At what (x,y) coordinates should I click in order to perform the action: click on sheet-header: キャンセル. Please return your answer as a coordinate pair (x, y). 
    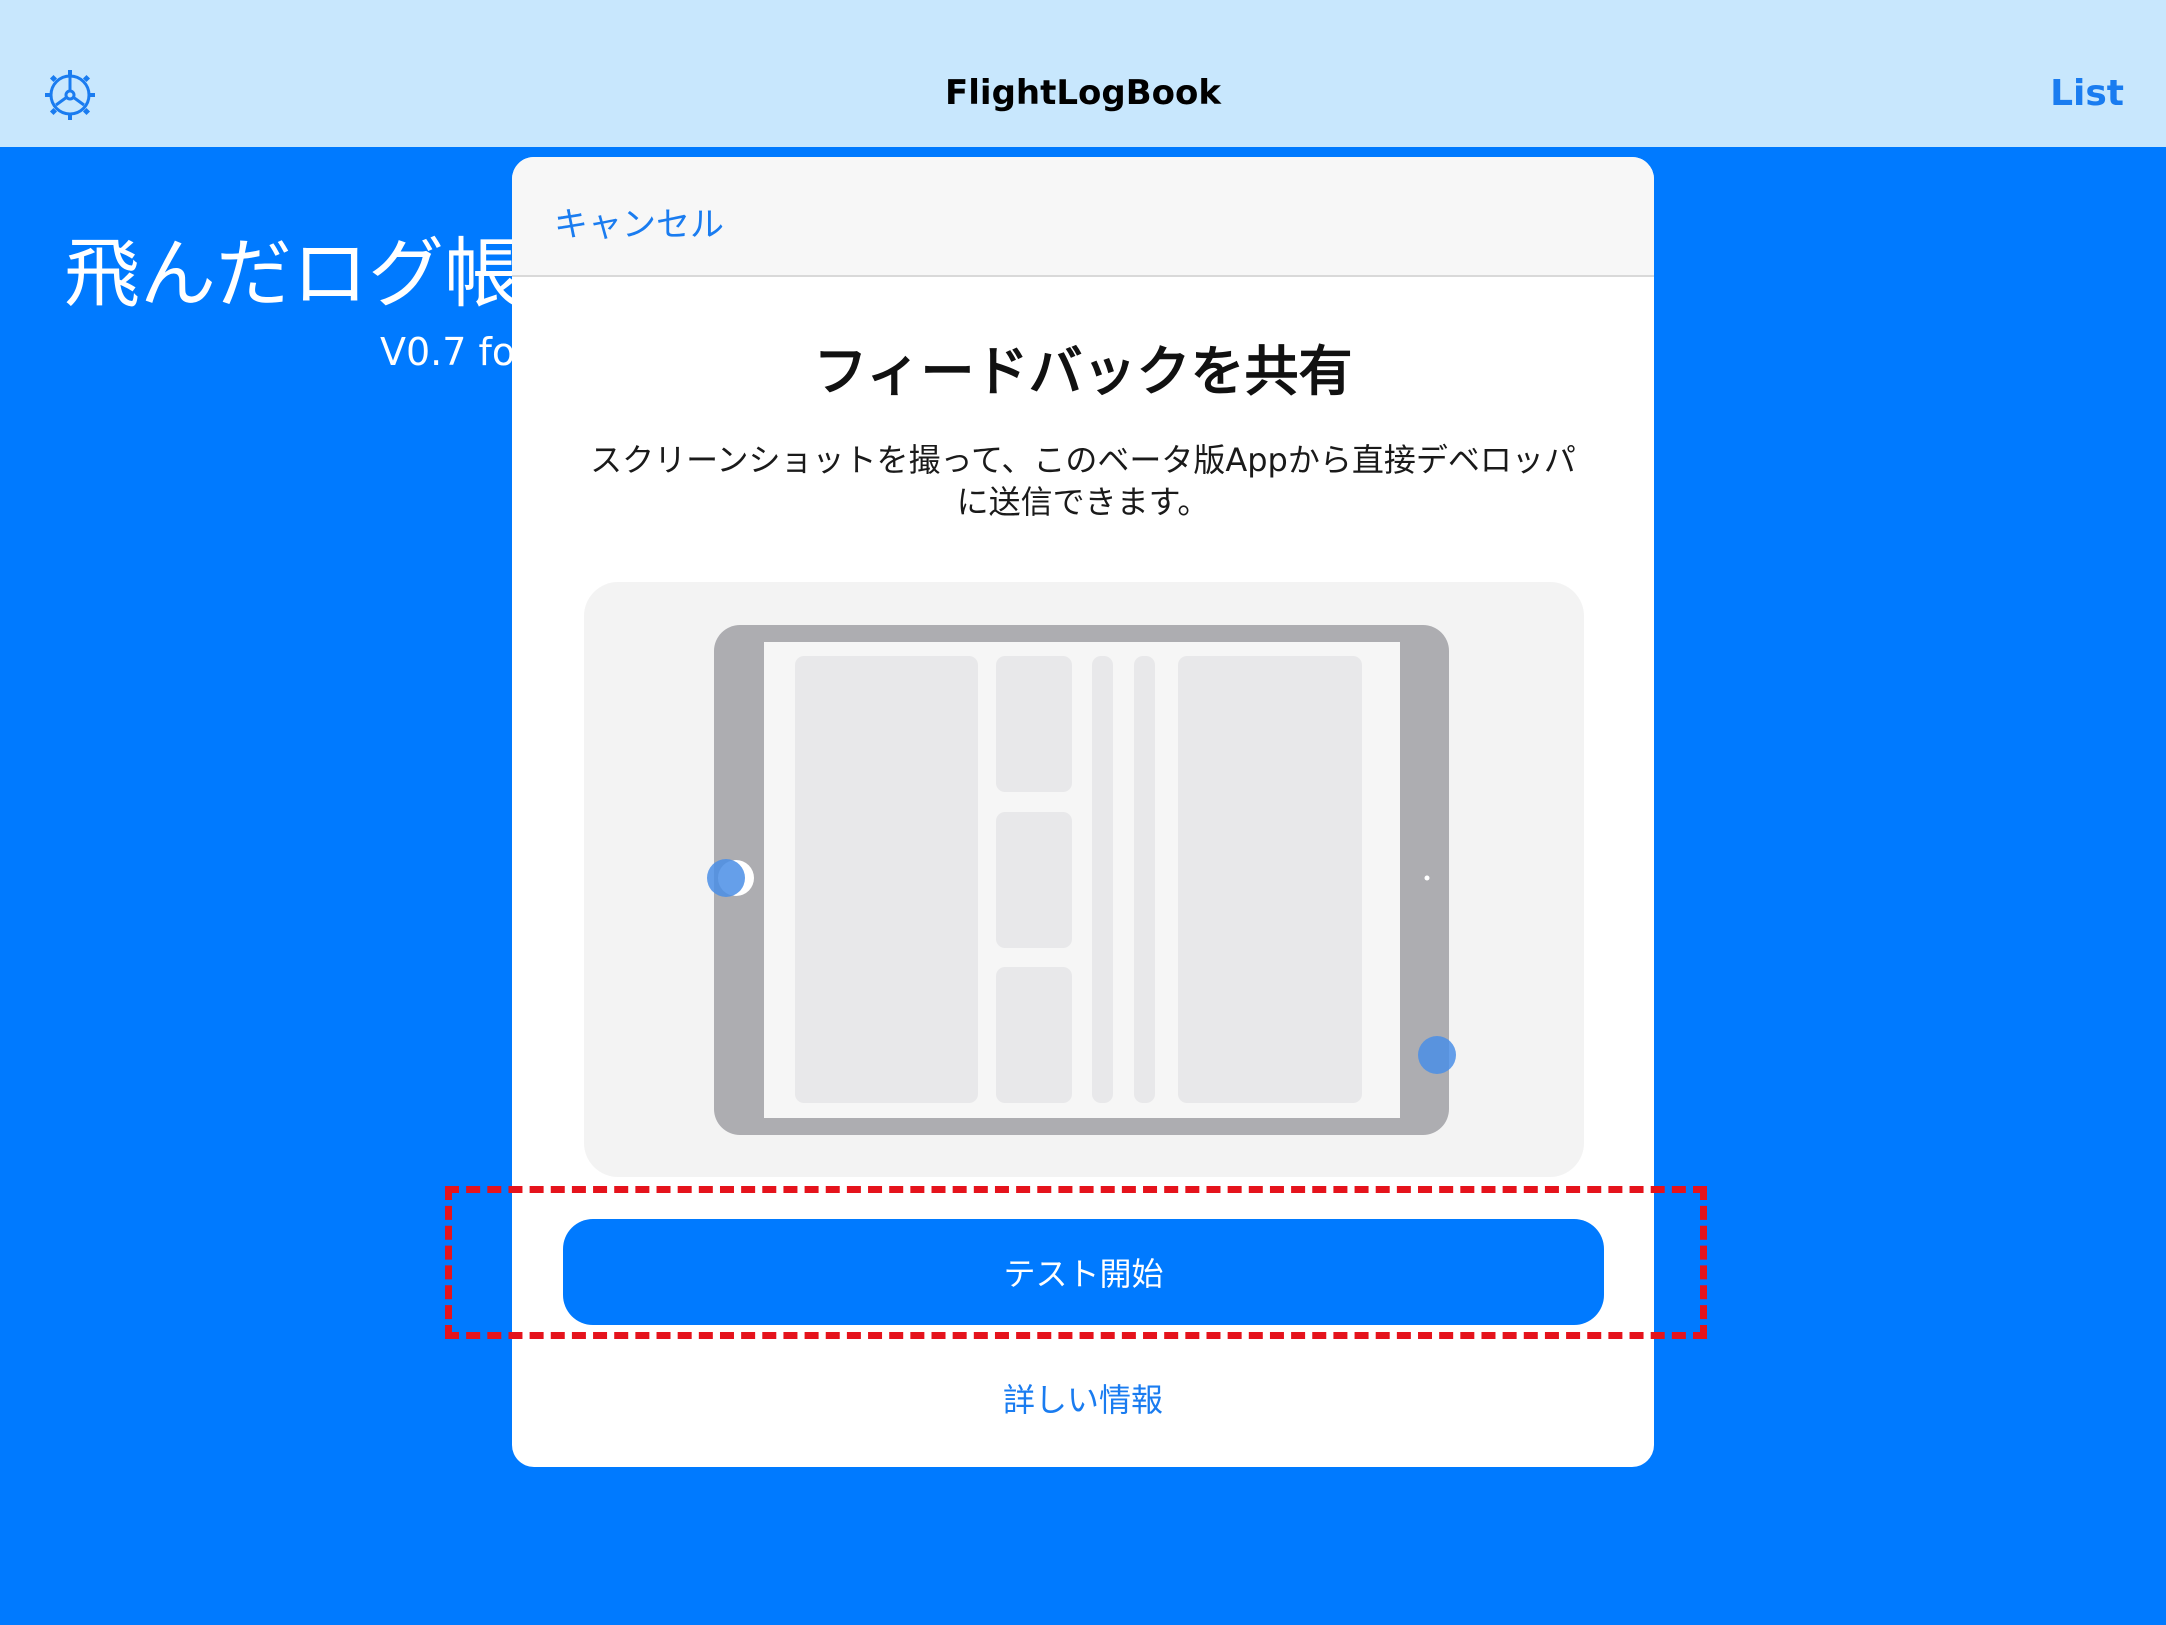
    Looking at the image, I should click on (1083, 217).